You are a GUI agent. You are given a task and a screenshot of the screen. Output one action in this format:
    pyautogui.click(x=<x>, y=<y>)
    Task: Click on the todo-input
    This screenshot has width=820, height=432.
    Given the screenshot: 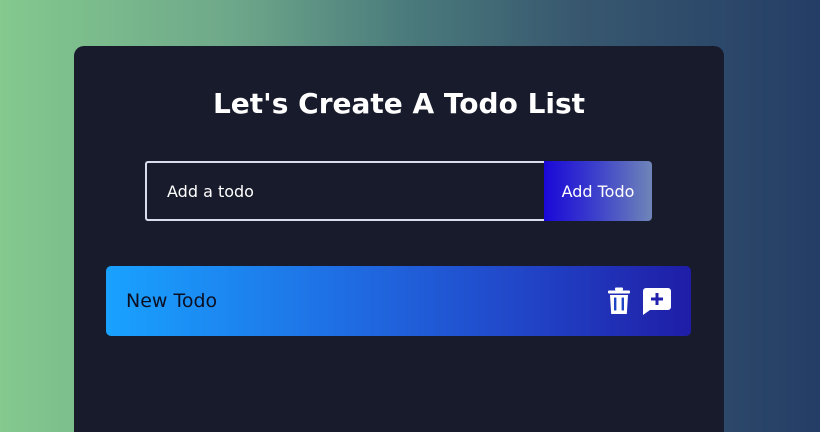 What is the action you would take?
    pyautogui.click(x=345, y=191)
    